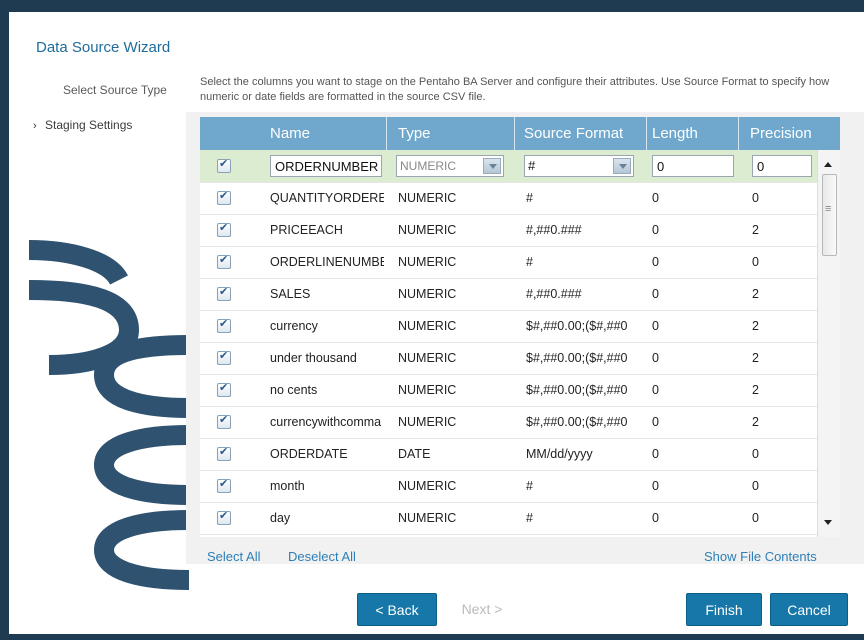  What do you see at coordinates (675, 133) in the screenshot?
I see `header-length: Length` at bounding box center [675, 133].